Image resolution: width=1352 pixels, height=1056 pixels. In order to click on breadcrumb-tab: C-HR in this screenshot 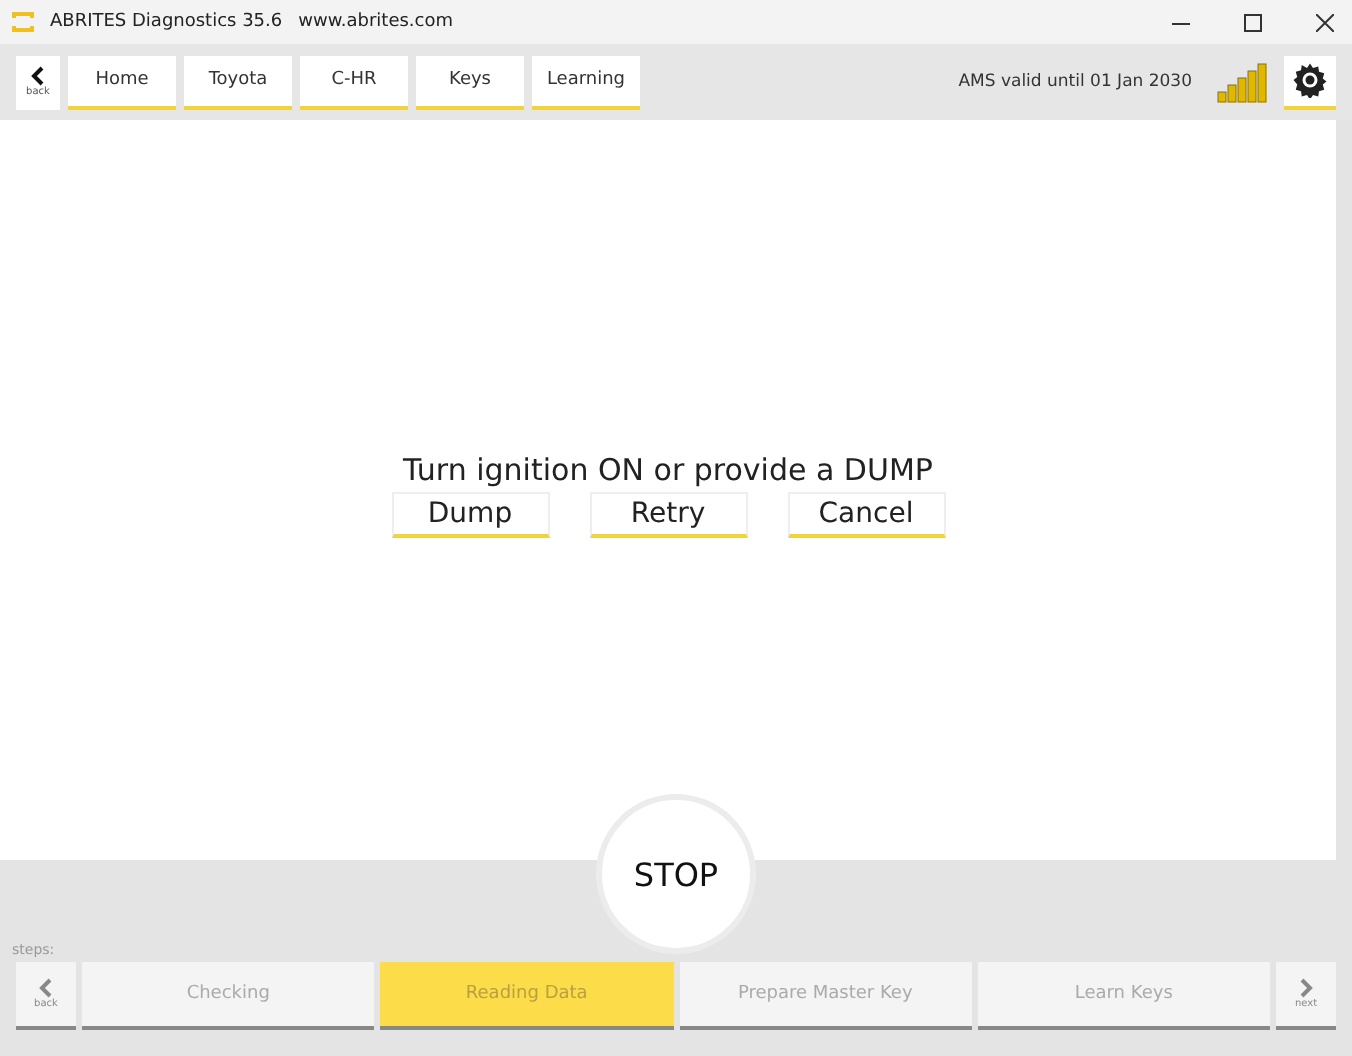, I will do `click(354, 82)`.